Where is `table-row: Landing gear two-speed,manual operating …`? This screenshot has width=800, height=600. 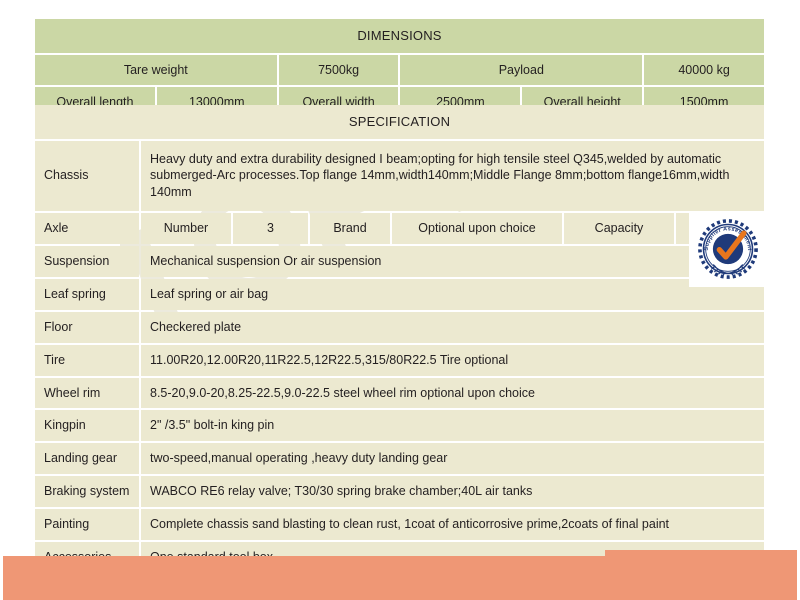 table-row: Landing gear two-speed,manual operating … is located at coordinates (399, 459).